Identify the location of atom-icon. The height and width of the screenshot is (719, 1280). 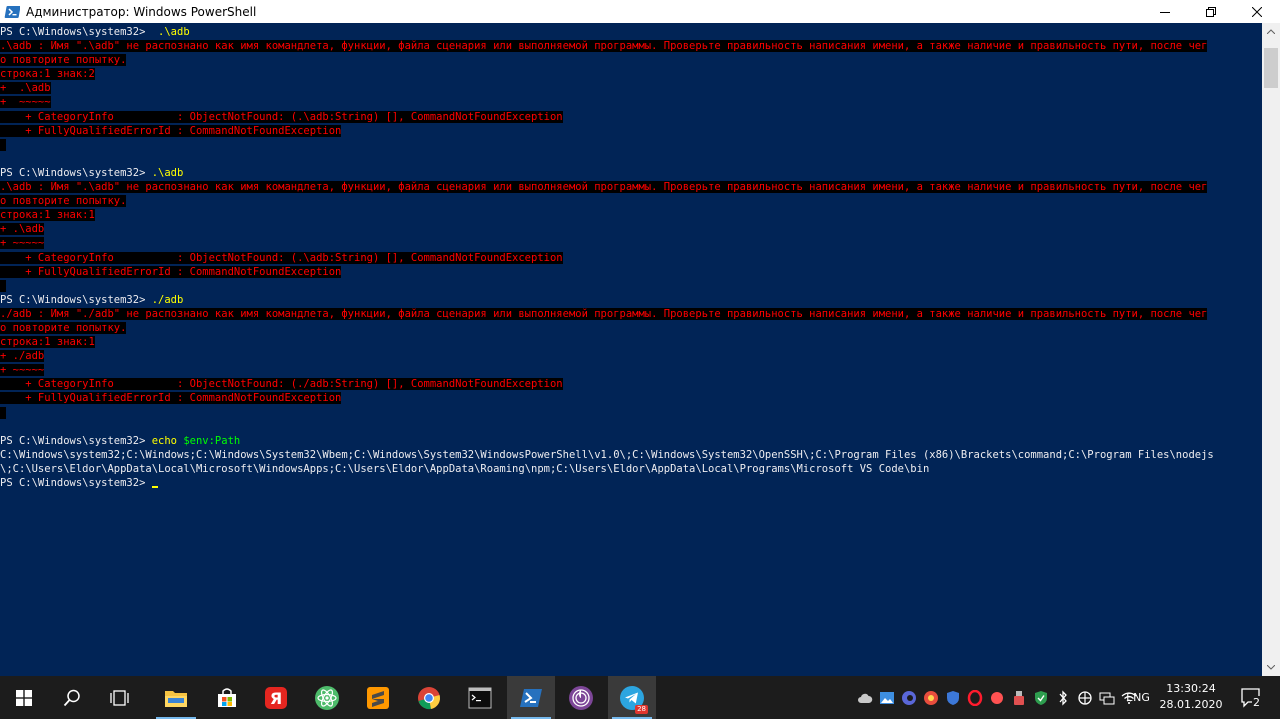
(327, 697).